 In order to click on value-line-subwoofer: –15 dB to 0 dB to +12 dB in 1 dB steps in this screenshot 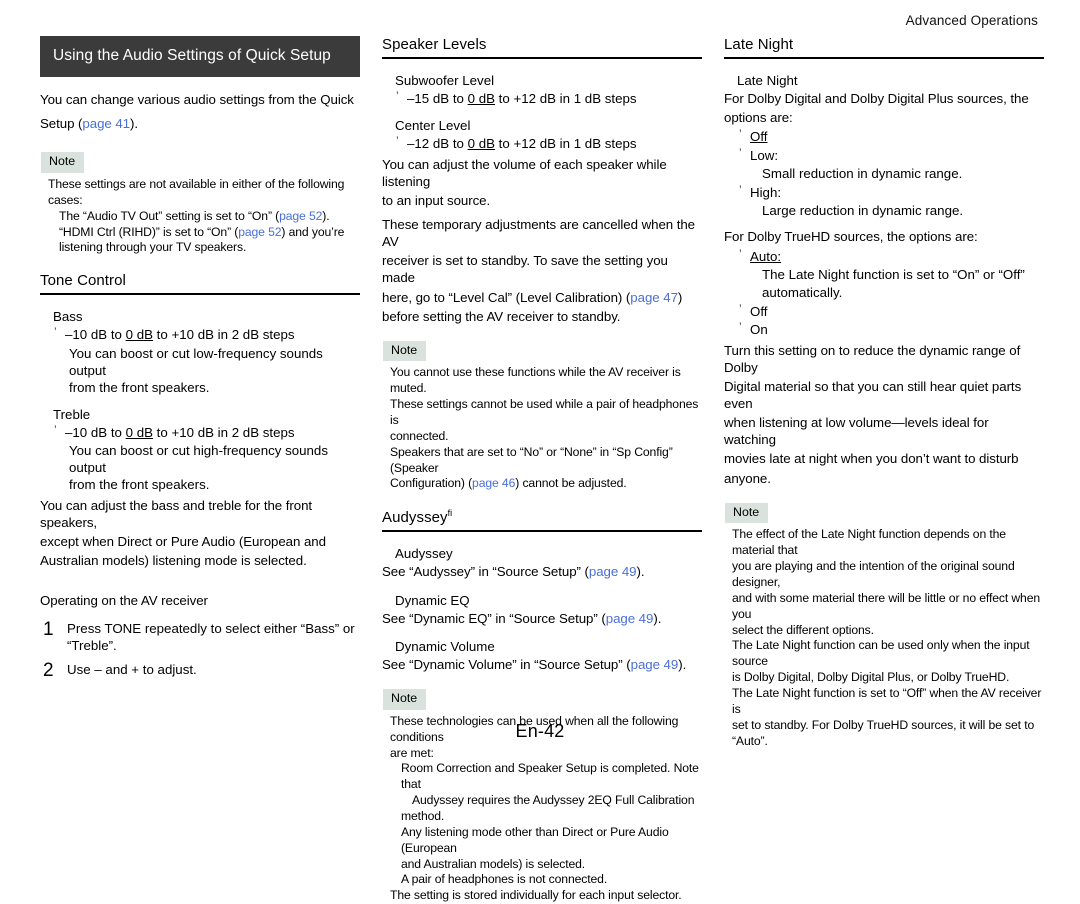, I will do `click(549, 98)`.